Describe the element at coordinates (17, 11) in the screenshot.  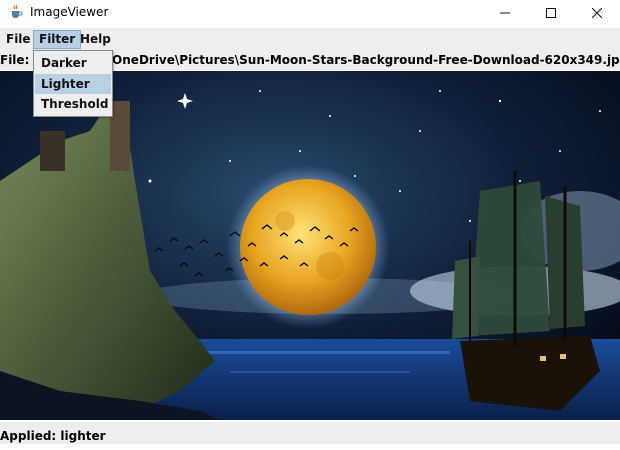
I see `java-cup-icon` at that location.